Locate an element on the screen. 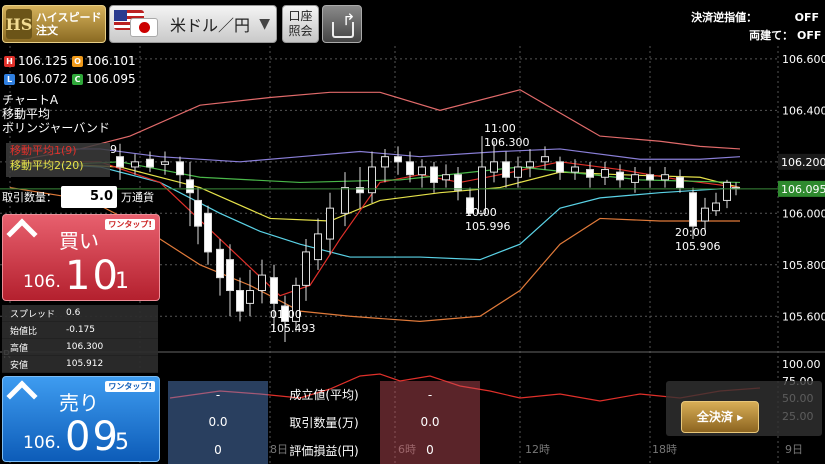  price-tick-label: 106.400 is located at coordinates (803, 110).